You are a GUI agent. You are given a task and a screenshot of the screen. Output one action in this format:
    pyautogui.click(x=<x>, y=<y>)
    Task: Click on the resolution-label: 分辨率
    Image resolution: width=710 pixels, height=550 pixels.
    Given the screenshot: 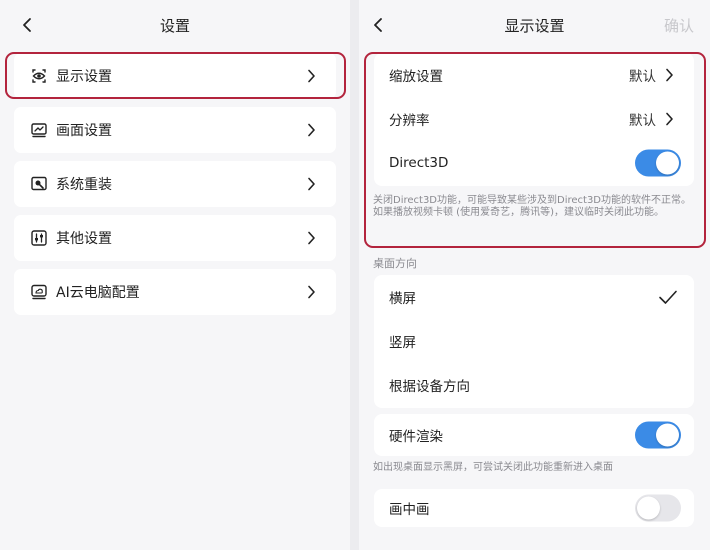 What is the action you would take?
    pyautogui.click(x=409, y=121)
    